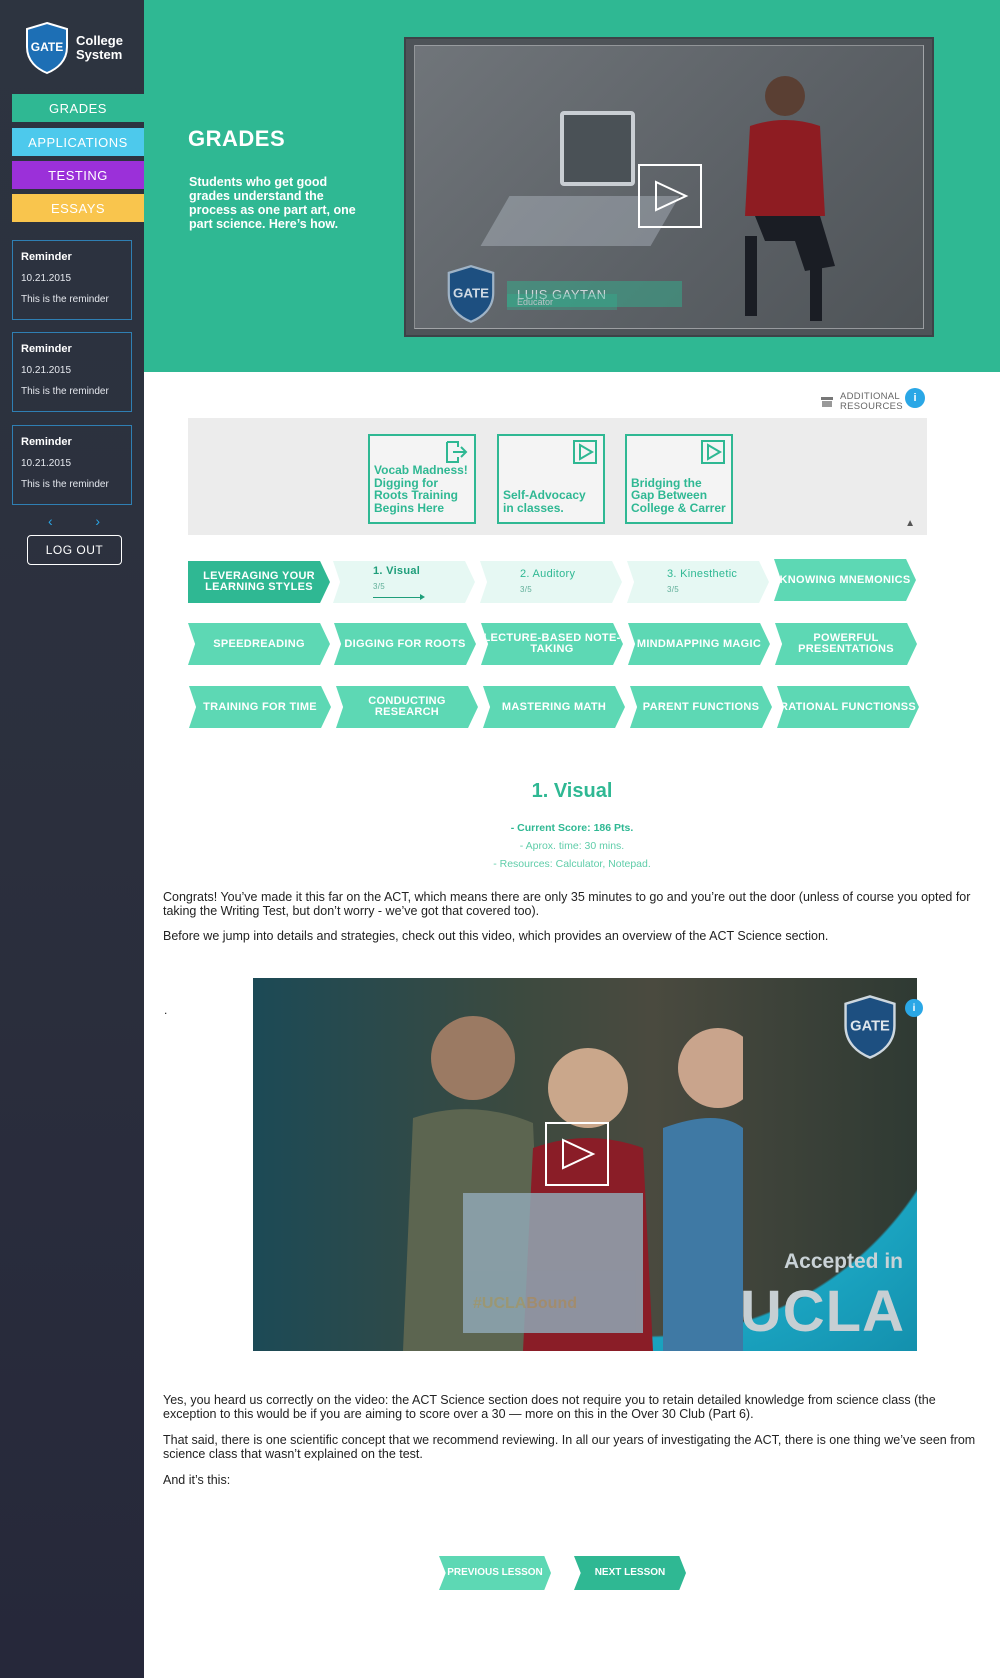  Describe the element at coordinates (495, 1573) in the screenshot. I see `previous-lesson-button: PREVIOUS LESSON` at that location.